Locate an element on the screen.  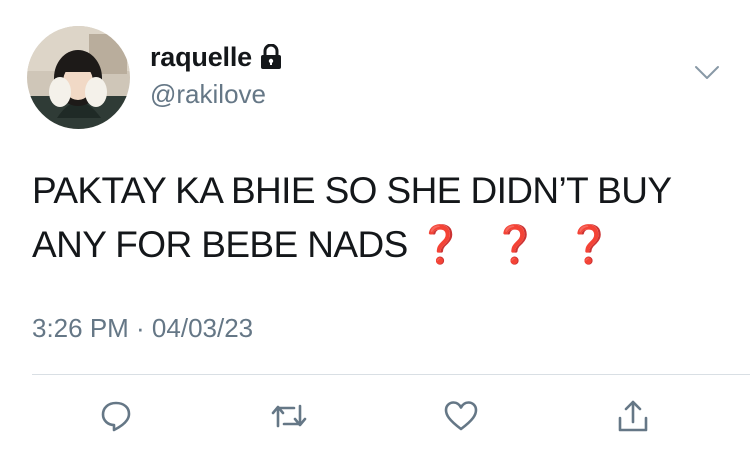
user-handle: @rakilove is located at coordinates (208, 94).